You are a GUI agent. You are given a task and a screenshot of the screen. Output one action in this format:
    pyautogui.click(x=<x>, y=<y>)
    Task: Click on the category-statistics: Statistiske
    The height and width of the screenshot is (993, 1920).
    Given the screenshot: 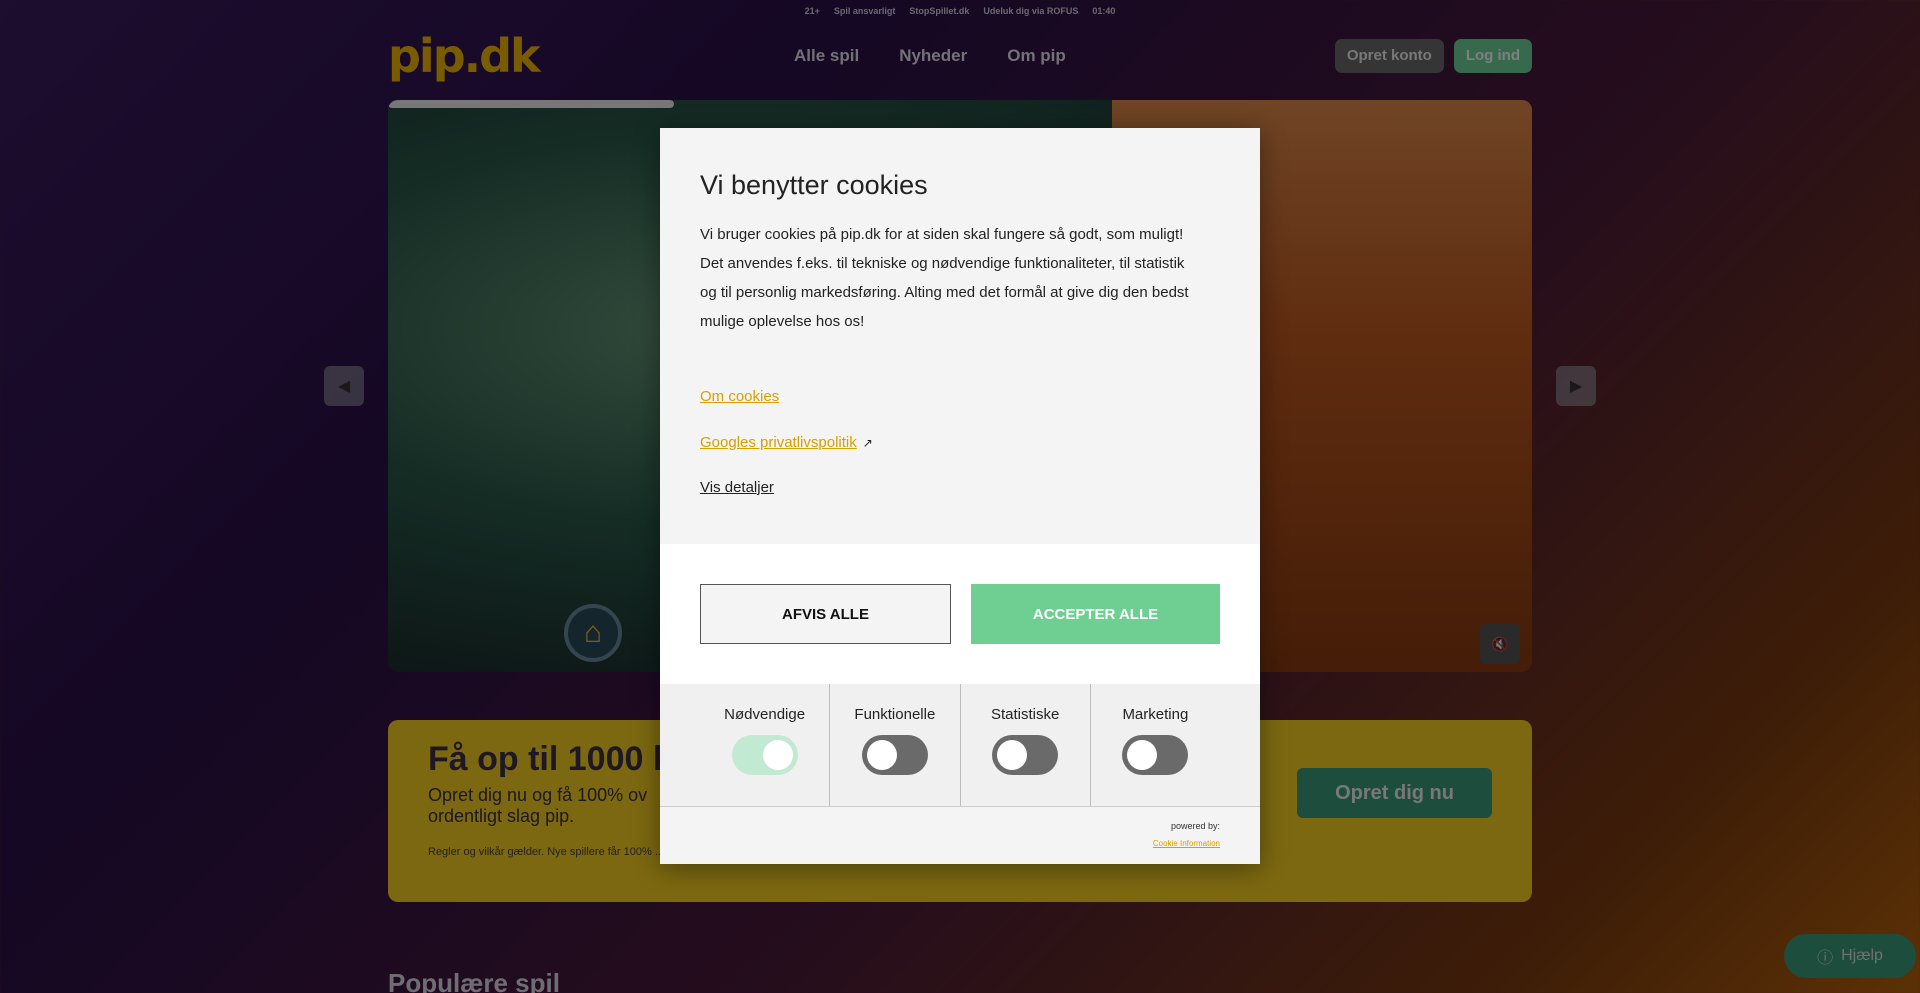 What is the action you would take?
    pyautogui.click(x=1026, y=745)
    